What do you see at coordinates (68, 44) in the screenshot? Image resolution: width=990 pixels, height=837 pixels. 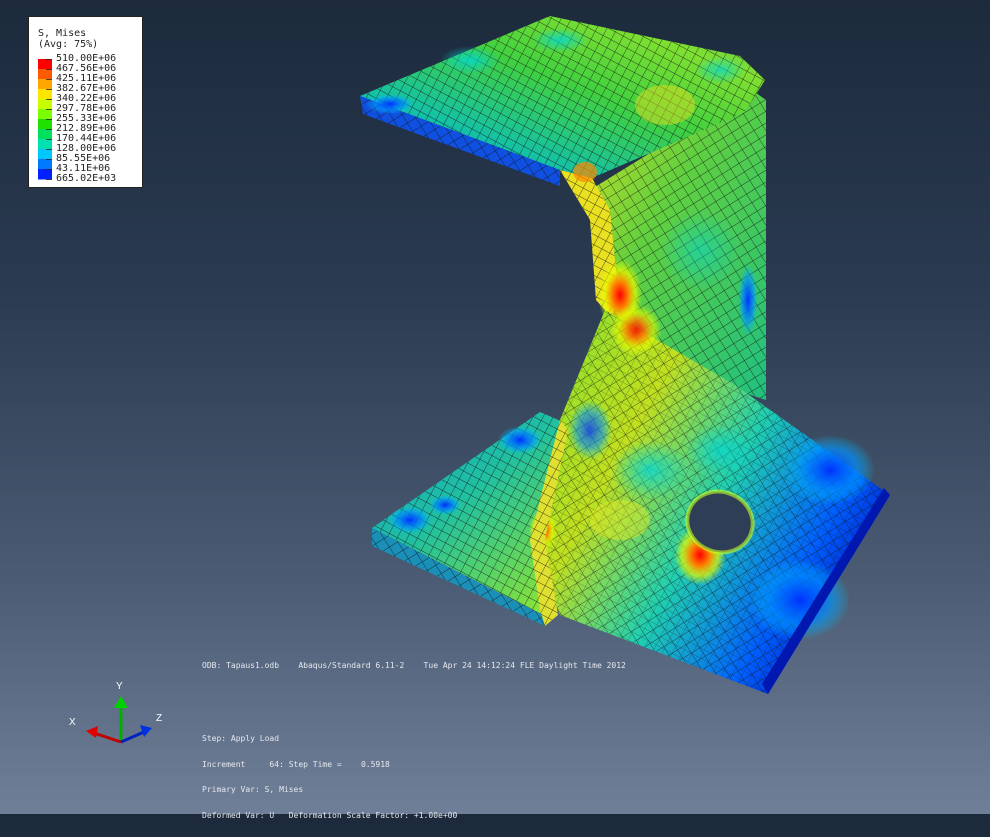 I see `legend-averaging: (Avg: 75%)` at bounding box center [68, 44].